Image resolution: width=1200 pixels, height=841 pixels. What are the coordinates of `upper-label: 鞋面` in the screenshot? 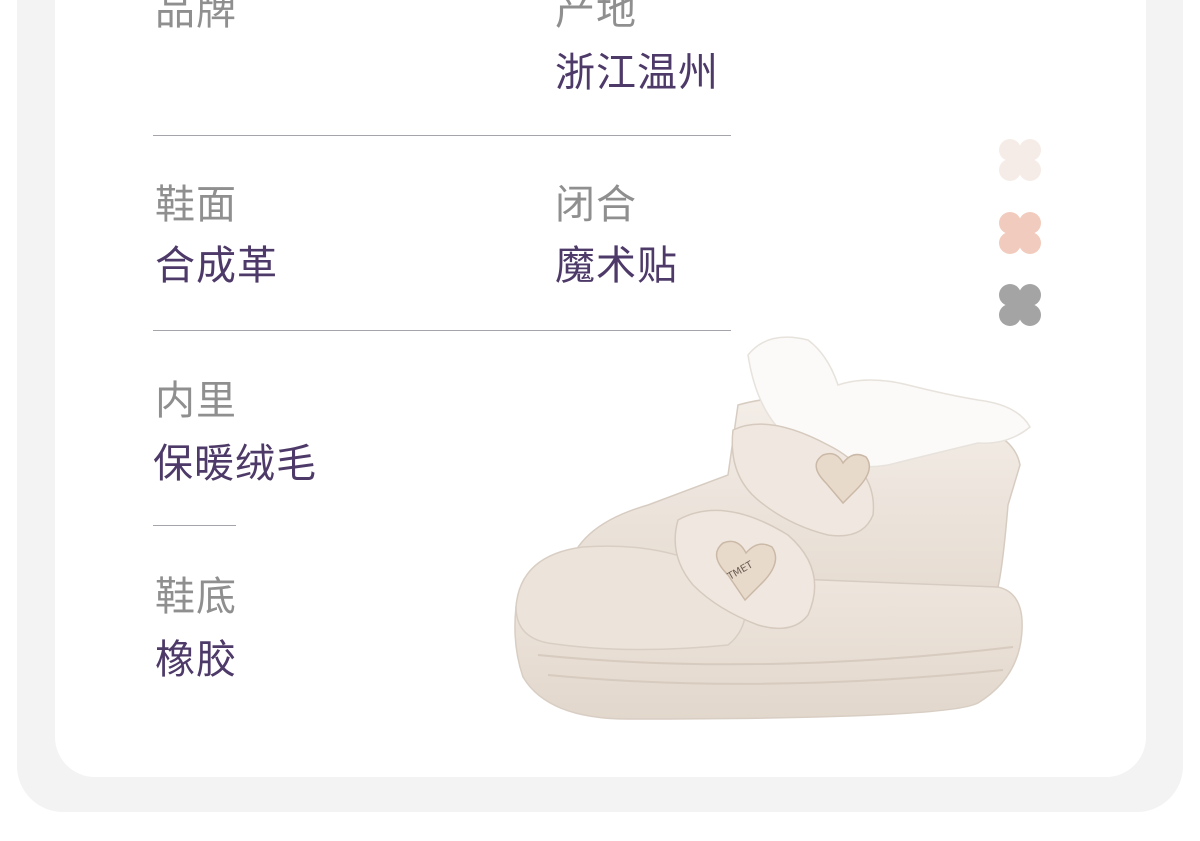 It's located at (196, 205).